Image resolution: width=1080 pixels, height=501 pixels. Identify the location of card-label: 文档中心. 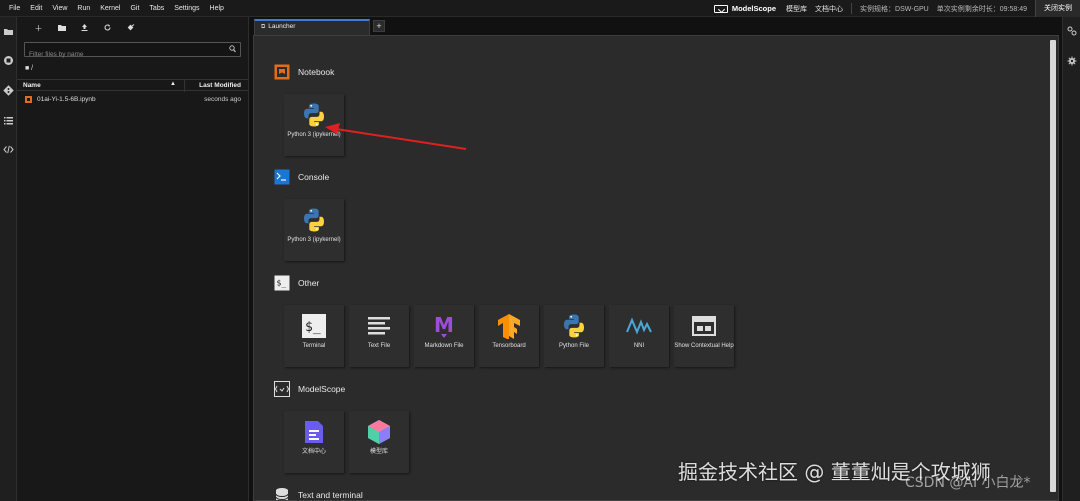
(313, 452).